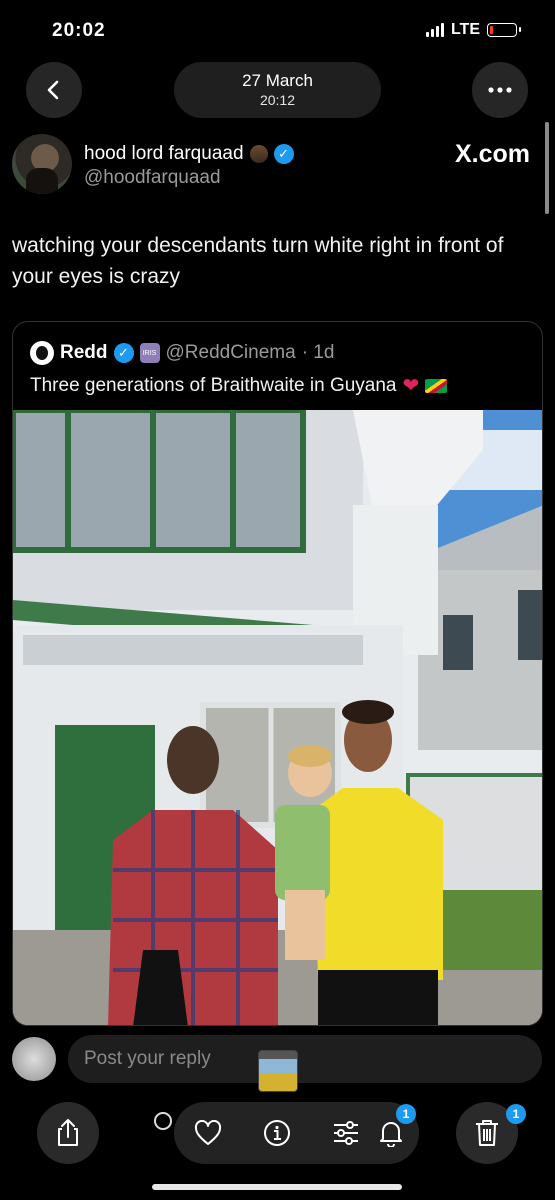  What do you see at coordinates (149, 353) in the screenshot?
I see `affiliate-badge-icon: IRIS` at bounding box center [149, 353].